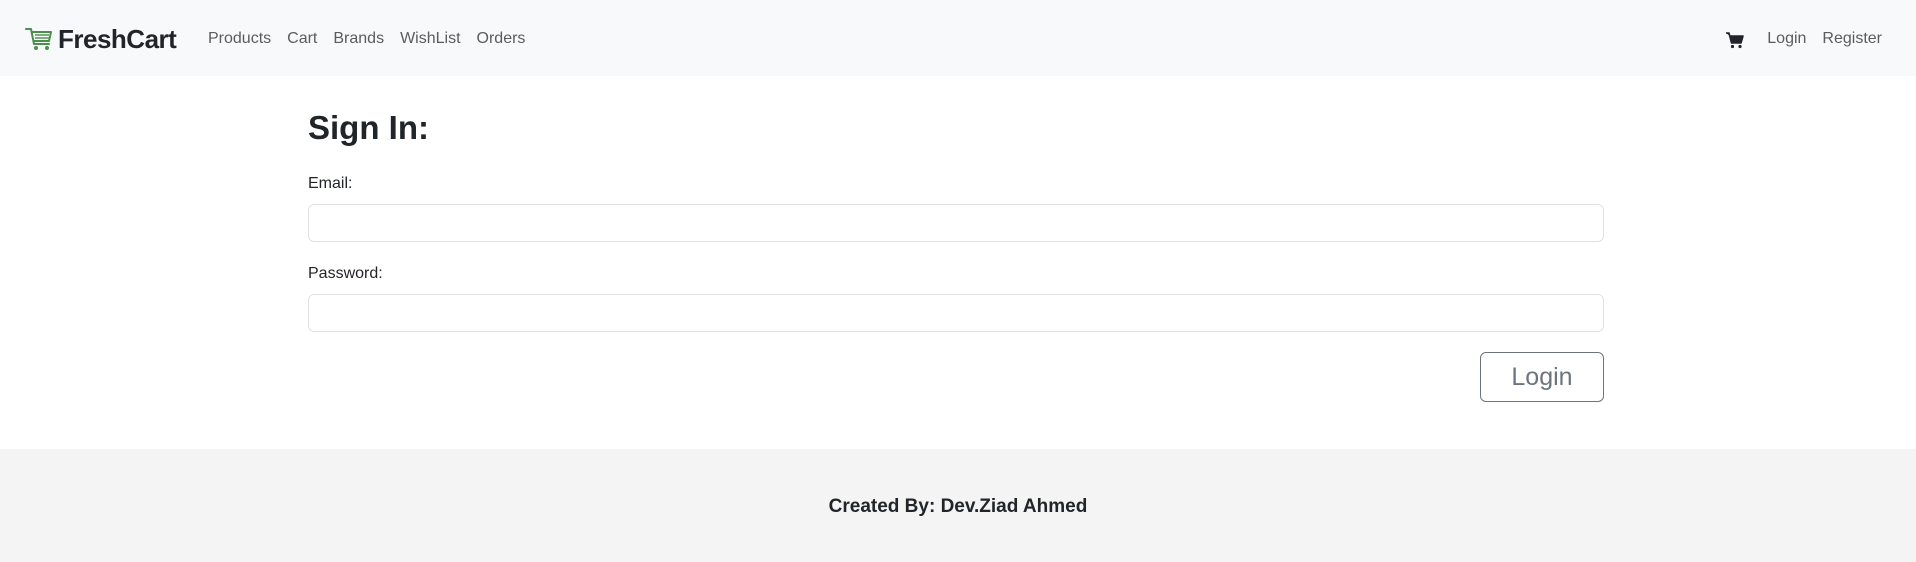 This screenshot has height=562, width=1916. I want to click on nav-right-group: Login Register, so click(1803, 39).